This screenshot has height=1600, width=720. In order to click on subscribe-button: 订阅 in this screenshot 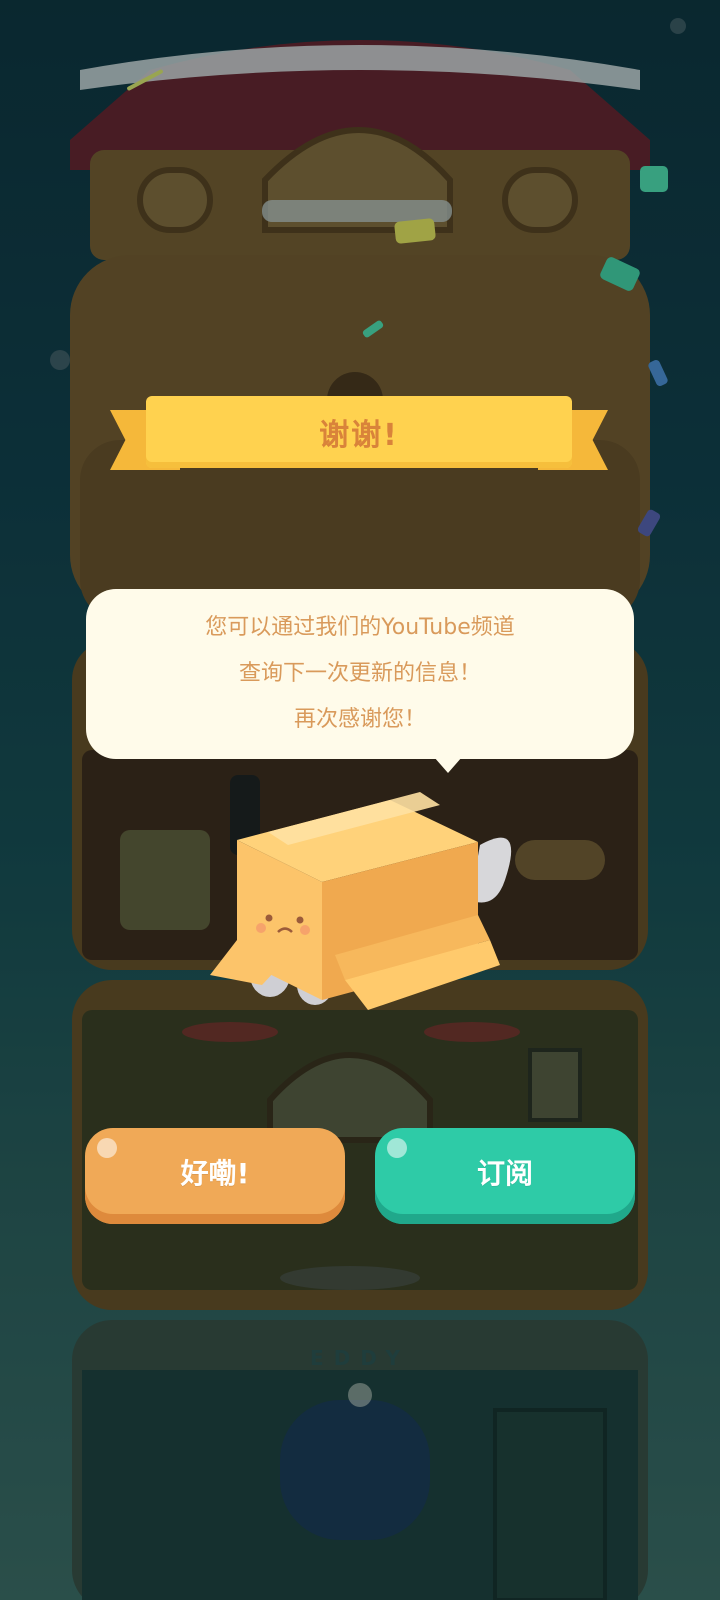, I will do `click(505, 1176)`.